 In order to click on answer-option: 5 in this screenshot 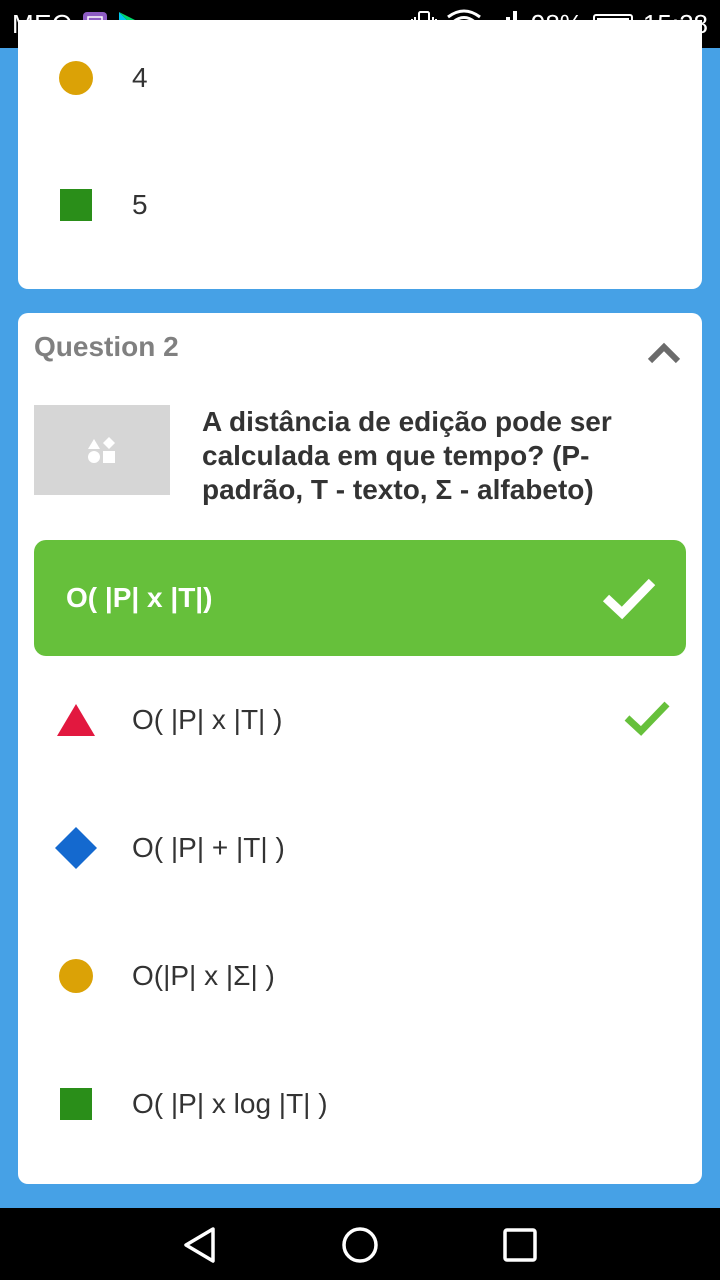, I will do `click(360, 205)`.